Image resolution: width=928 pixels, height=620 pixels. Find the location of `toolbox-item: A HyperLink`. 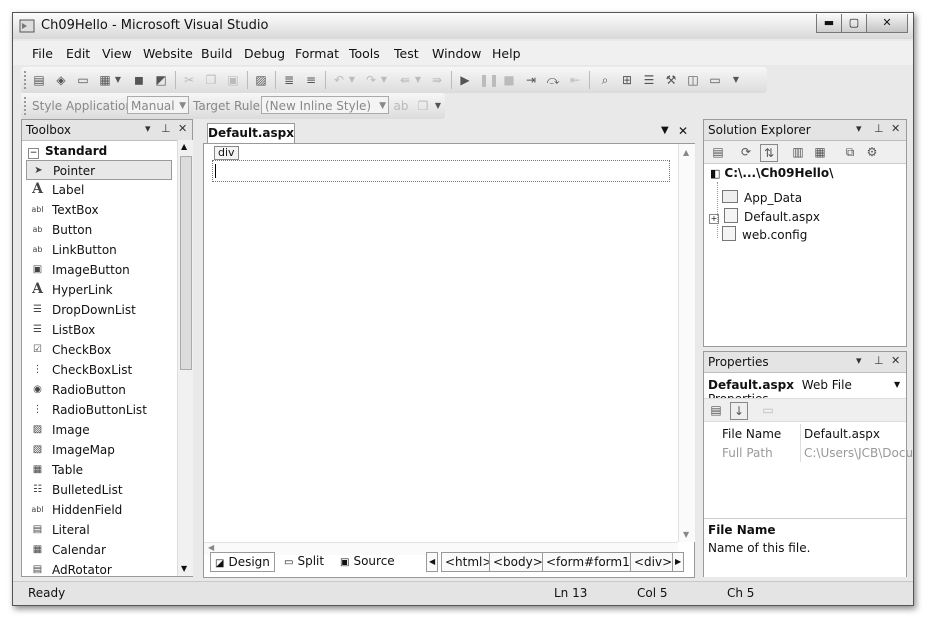

toolbox-item: A HyperLink is located at coordinates (99, 290).